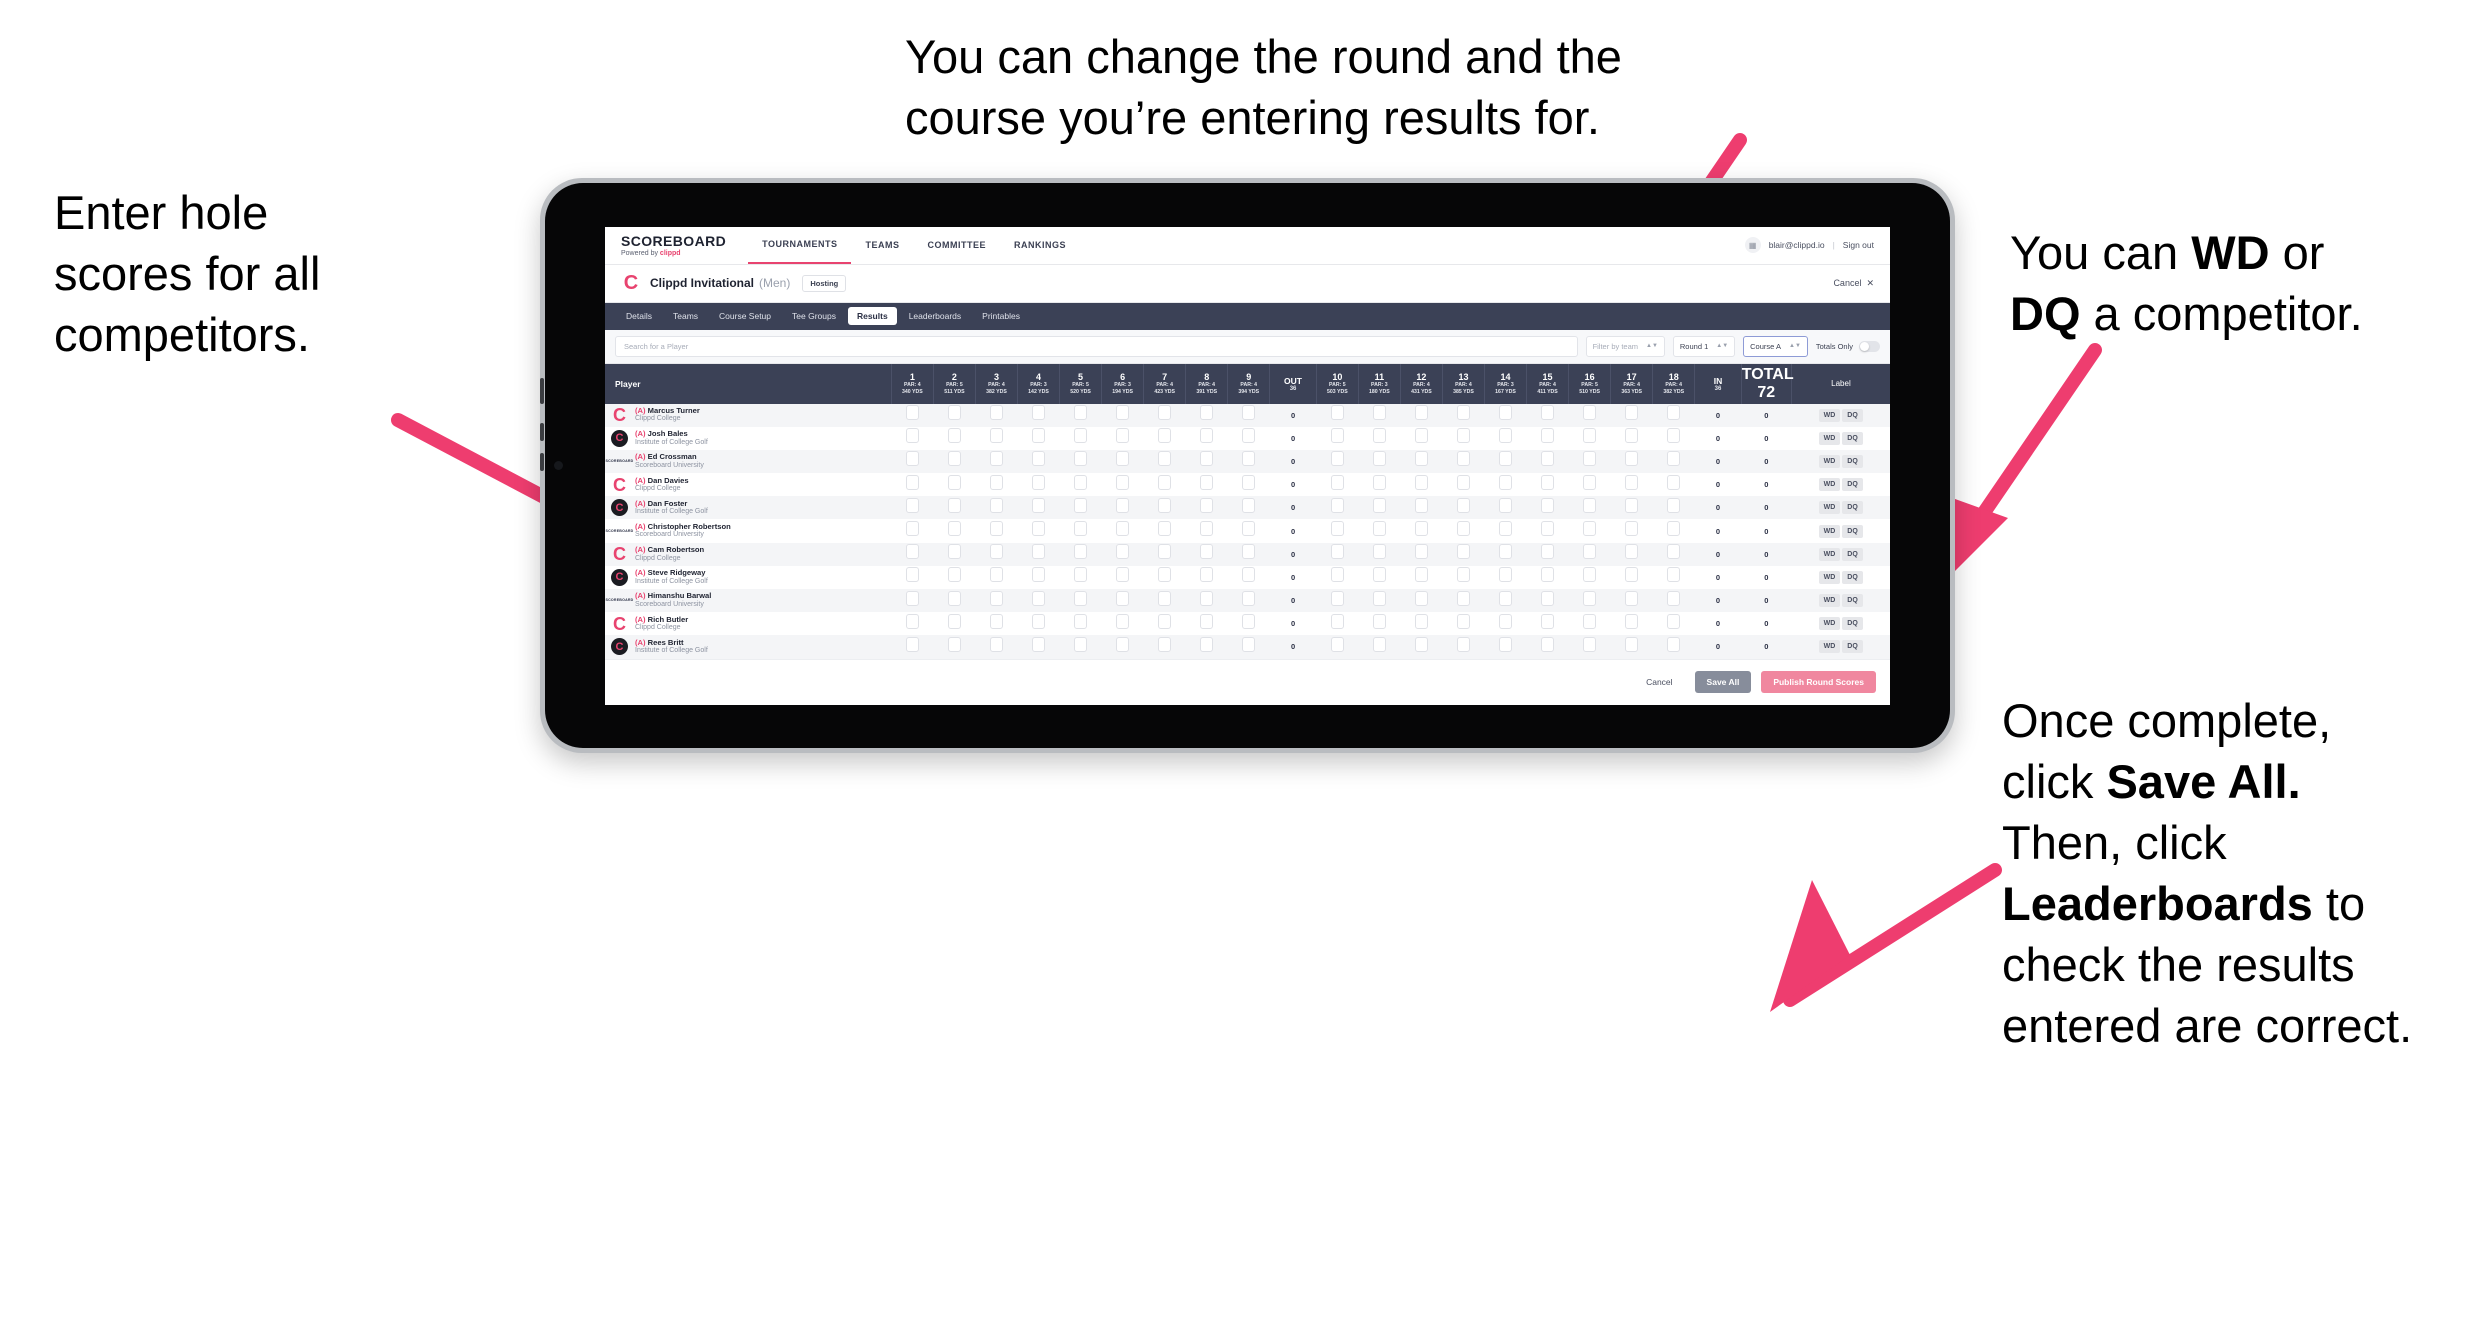 The image size is (2489, 1339). What do you see at coordinates (872, 316) in the screenshot?
I see `tab-results: Results` at bounding box center [872, 316].